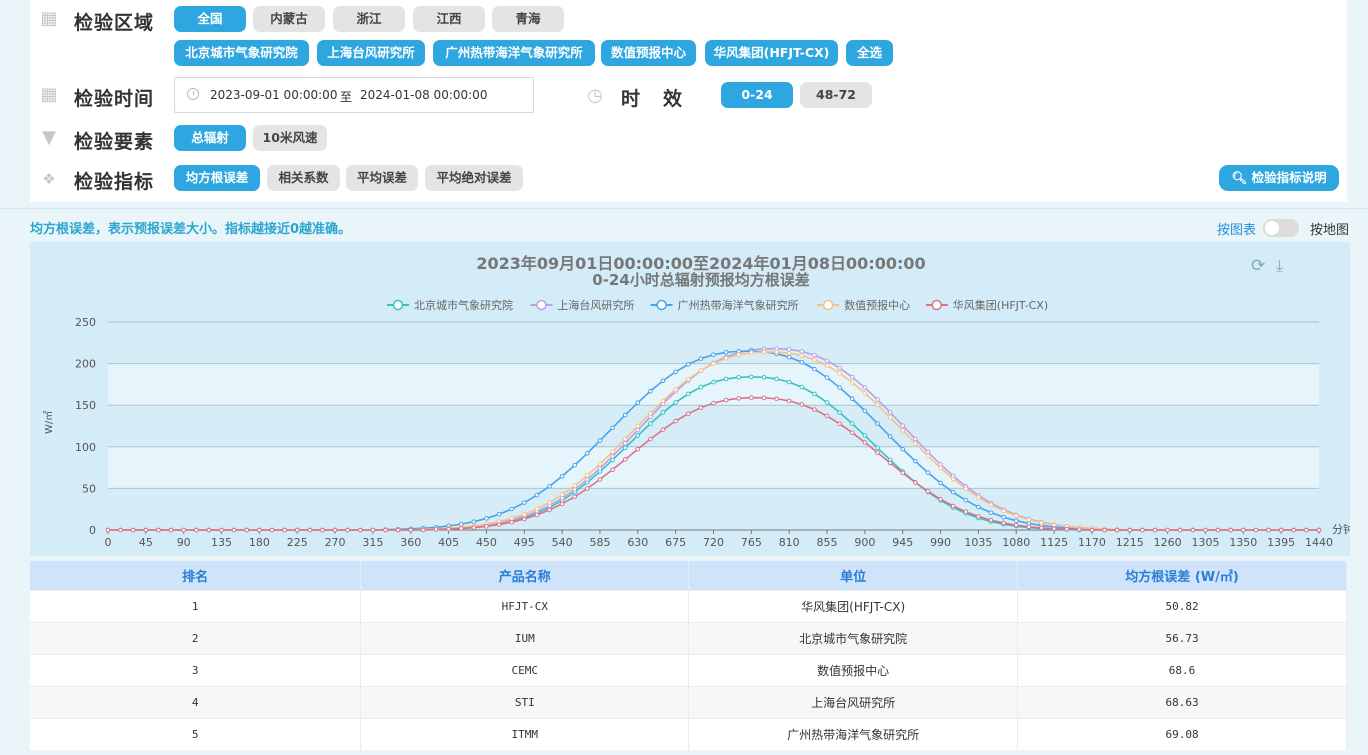  I want to click on table-row: 3 CEMC 数值预报中心 68.6, so click(688, 669).